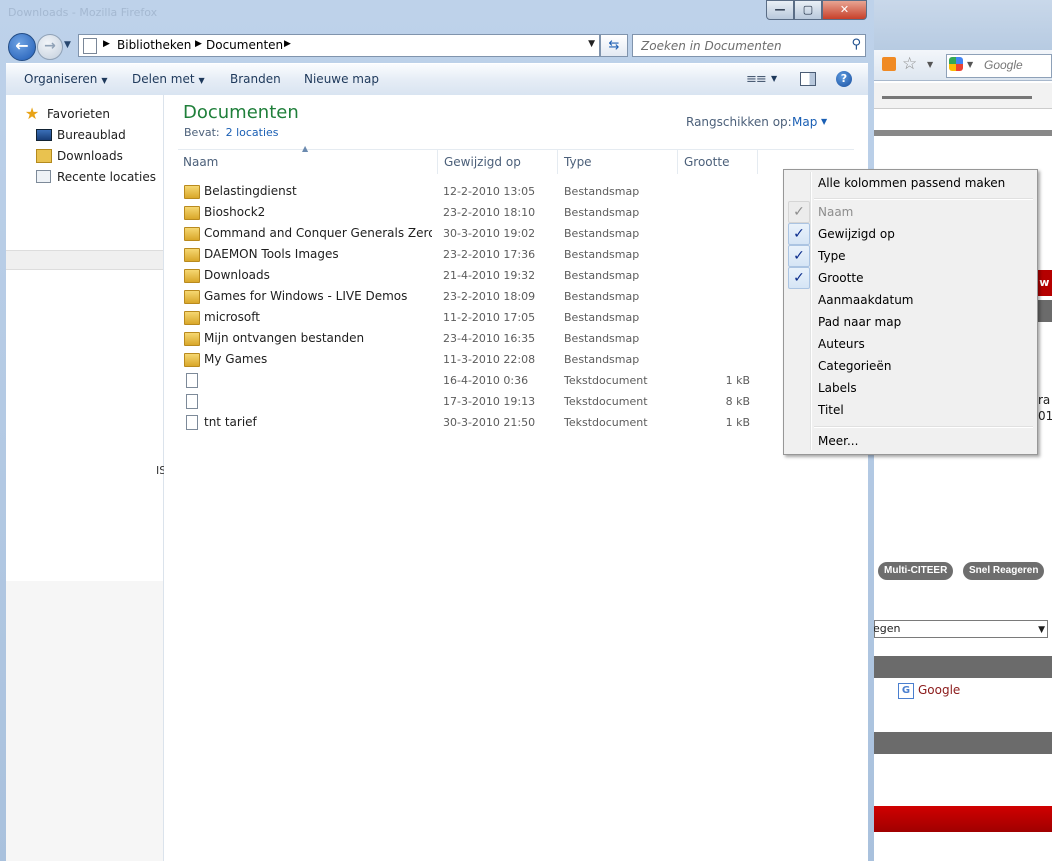  Describe the element at coordinates (808, 10) in the screenshot. I see `maximize-button: ▢` at that location.